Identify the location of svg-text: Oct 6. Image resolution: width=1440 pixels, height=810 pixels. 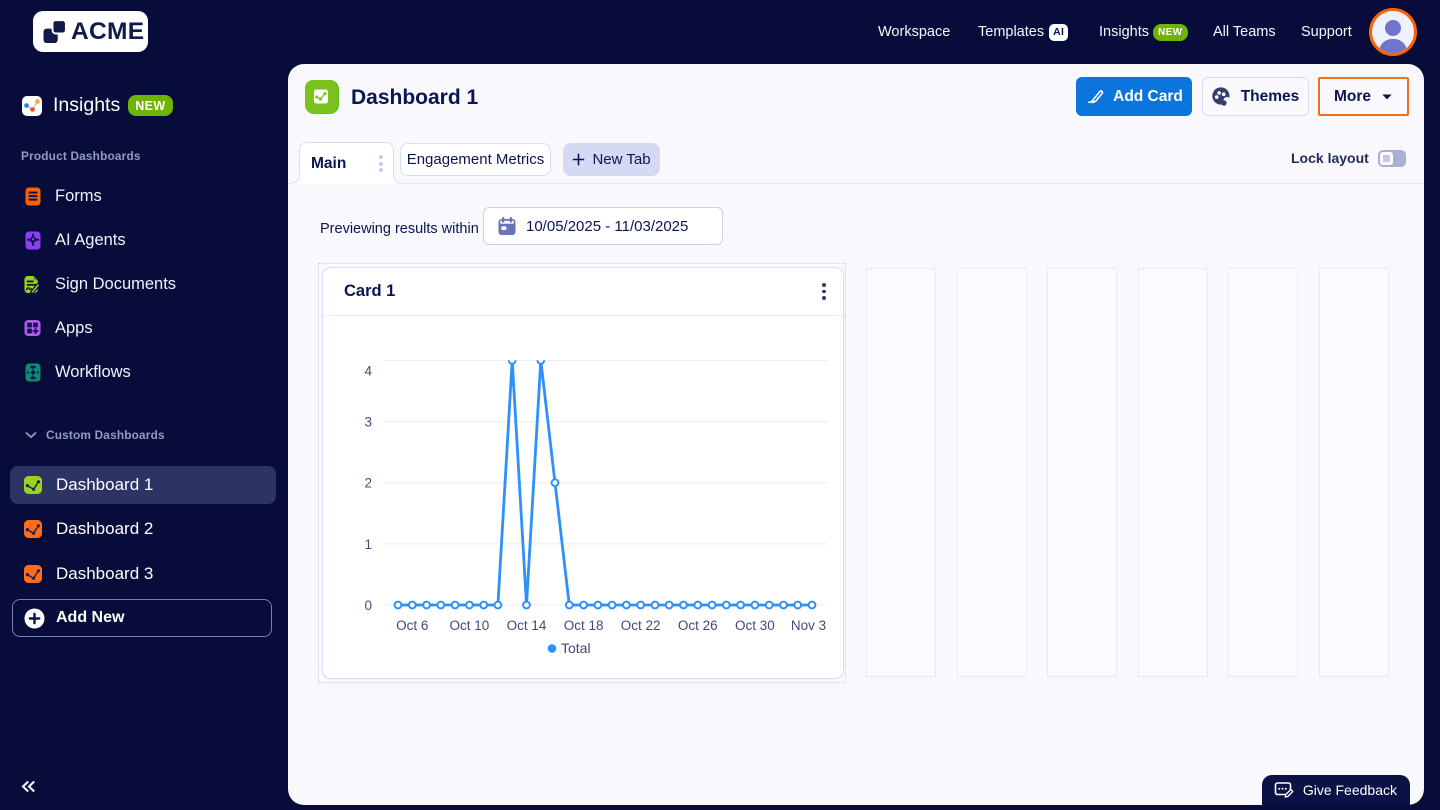
(412, 625).